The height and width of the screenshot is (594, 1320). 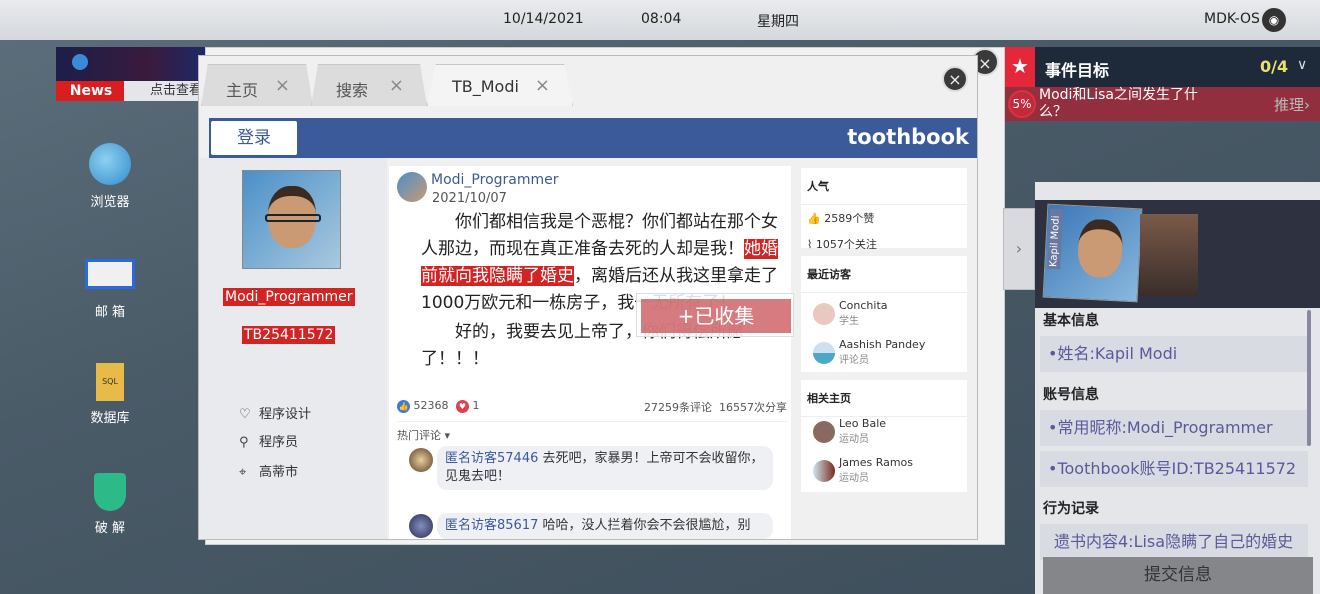 What do you see at coordinates (1071, 321) in the screenshot?
I see `section-basic-info: 基本信息` at bounding box center [1071, 321].